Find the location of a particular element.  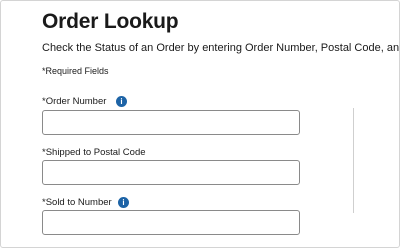

order-number-info-icon: i is located at coordinates (121, 101).